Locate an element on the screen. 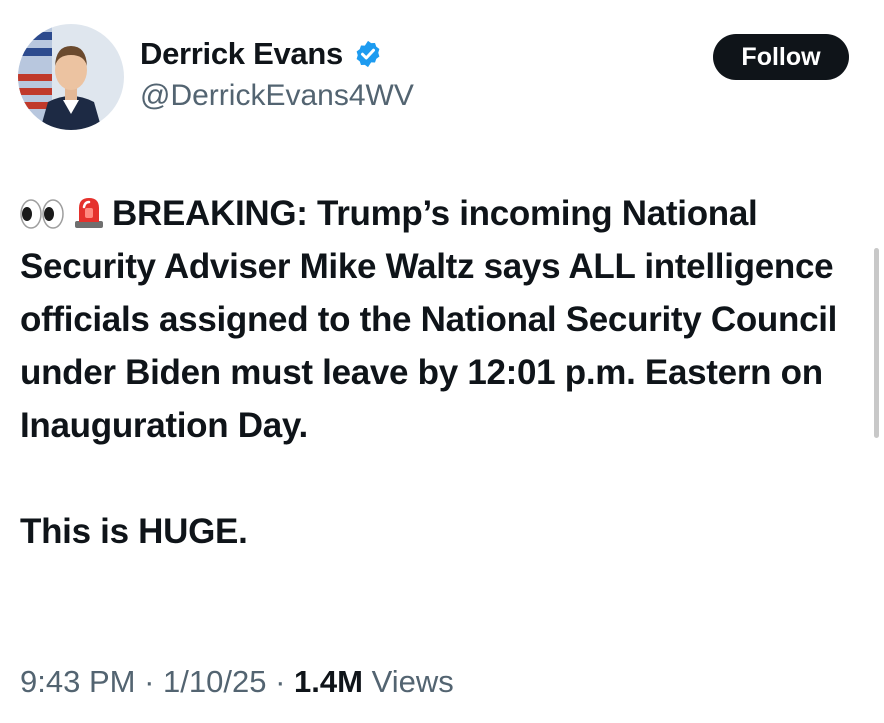 The height and width of the screenshot is (723, 884). author-handle: @DerrickEvans4WV is located at coordinates (277, 96).